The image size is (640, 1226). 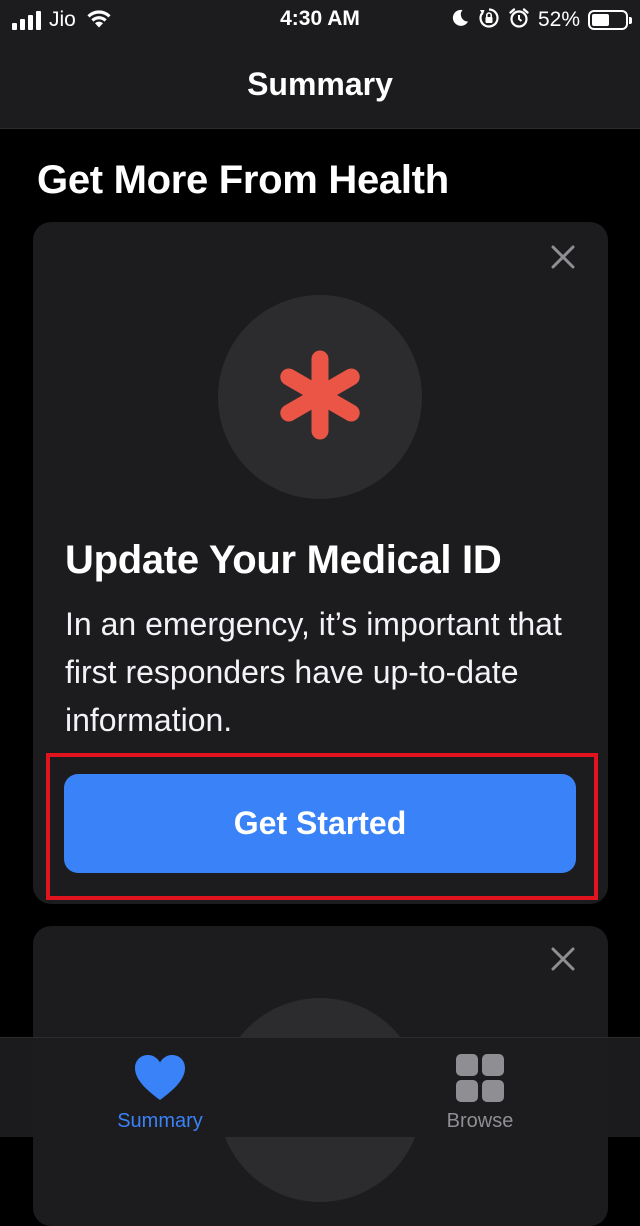 What do you see at coordinates (600, 20) in the screenshot?
I see `battery-level` at bounding box center [600, 20].